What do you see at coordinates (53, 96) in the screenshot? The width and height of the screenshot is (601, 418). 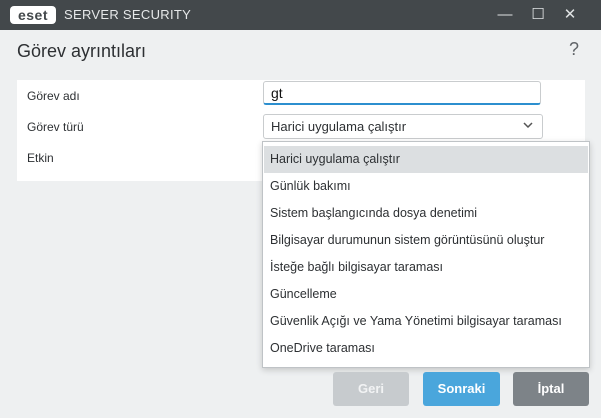 I see `task-name-label: Görev adı` at bounding box center [53, 96].